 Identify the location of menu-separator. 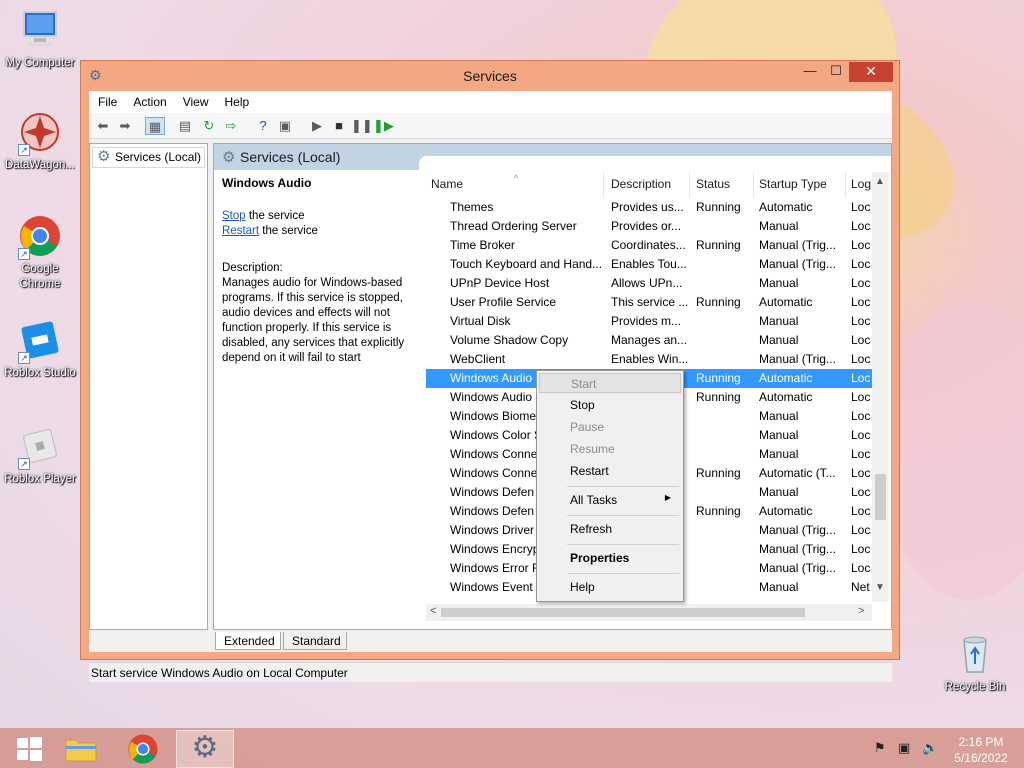
(623, 544).